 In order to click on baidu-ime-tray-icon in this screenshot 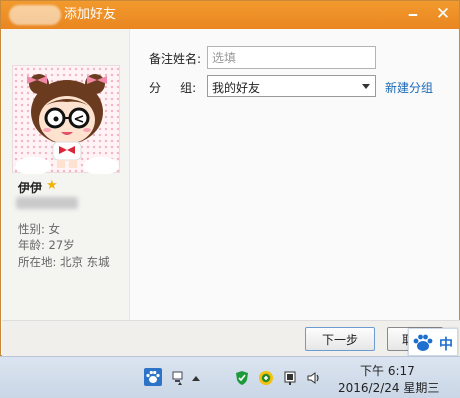, I will do `click(153, 377)`.